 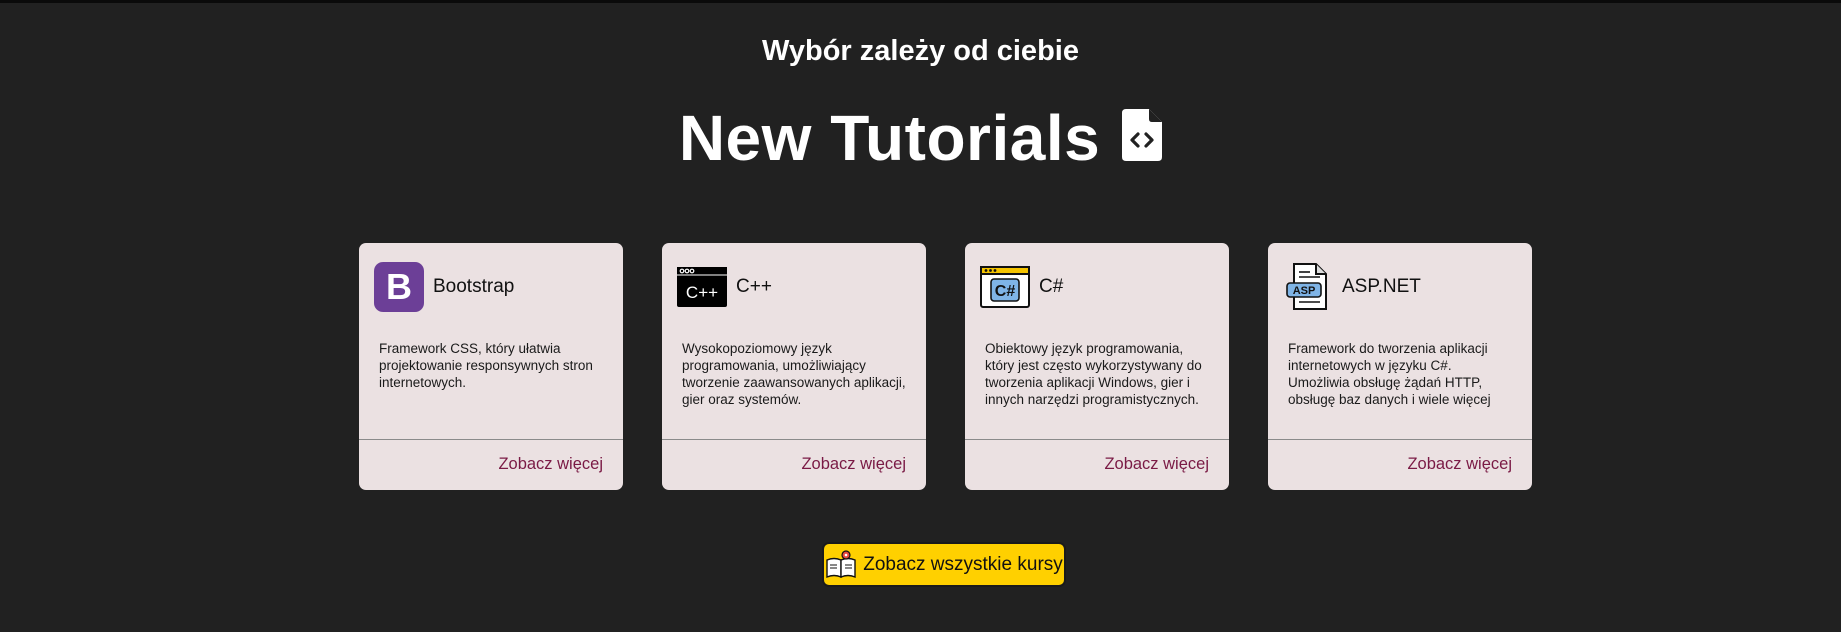 I want to click on bootstrap-logo-icon: B, so click(x=399, y=287).